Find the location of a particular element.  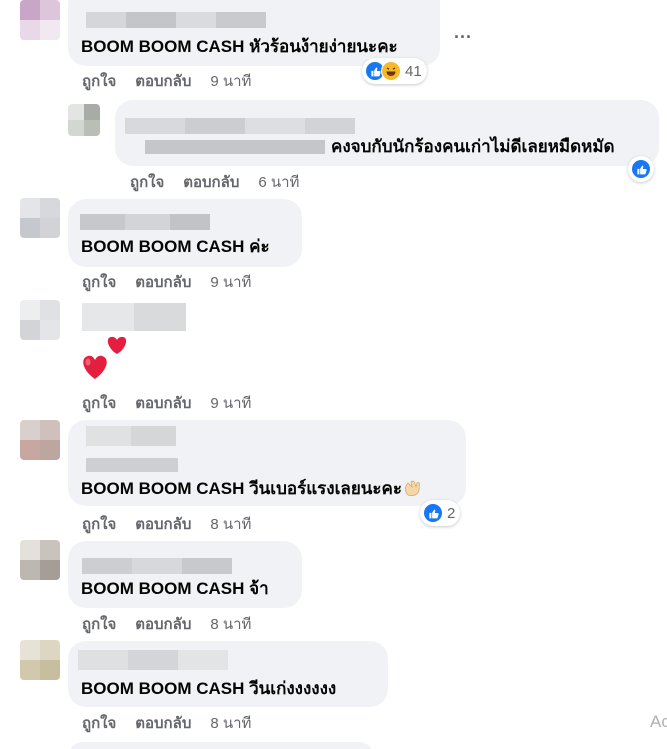

two-hearts-icon is located at coordinates (104, 358).